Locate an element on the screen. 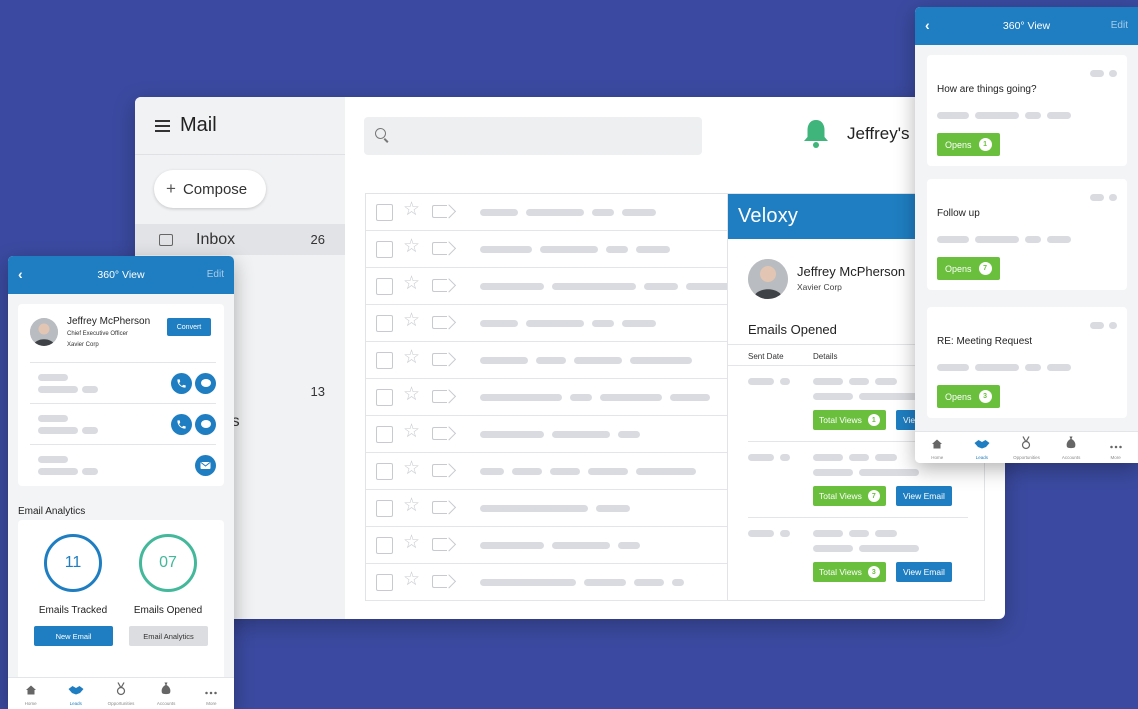 Image resolution: width=1138 pixels, height=709 pixels. total-views-button: Total Views 7 is located at coordinates (849, 496).